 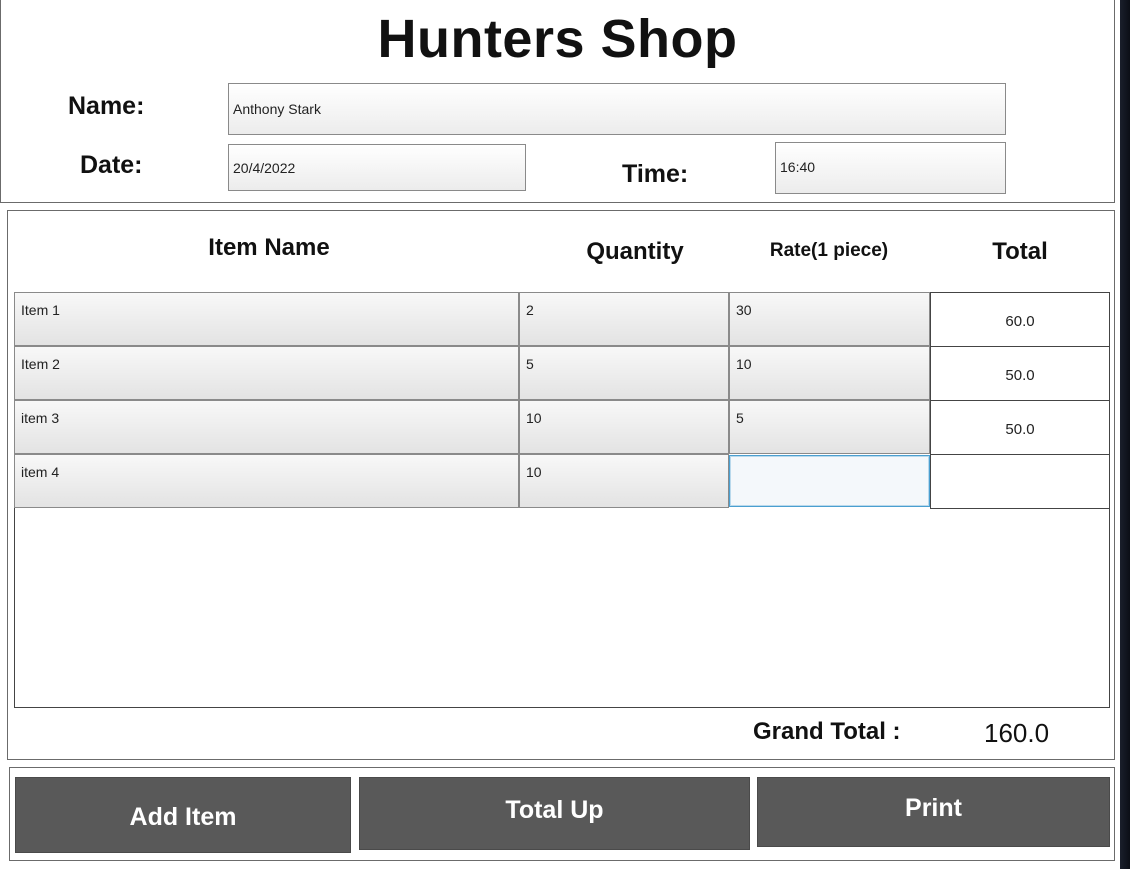 I want to click on date-label: Date:, so click(x=111, y=165).